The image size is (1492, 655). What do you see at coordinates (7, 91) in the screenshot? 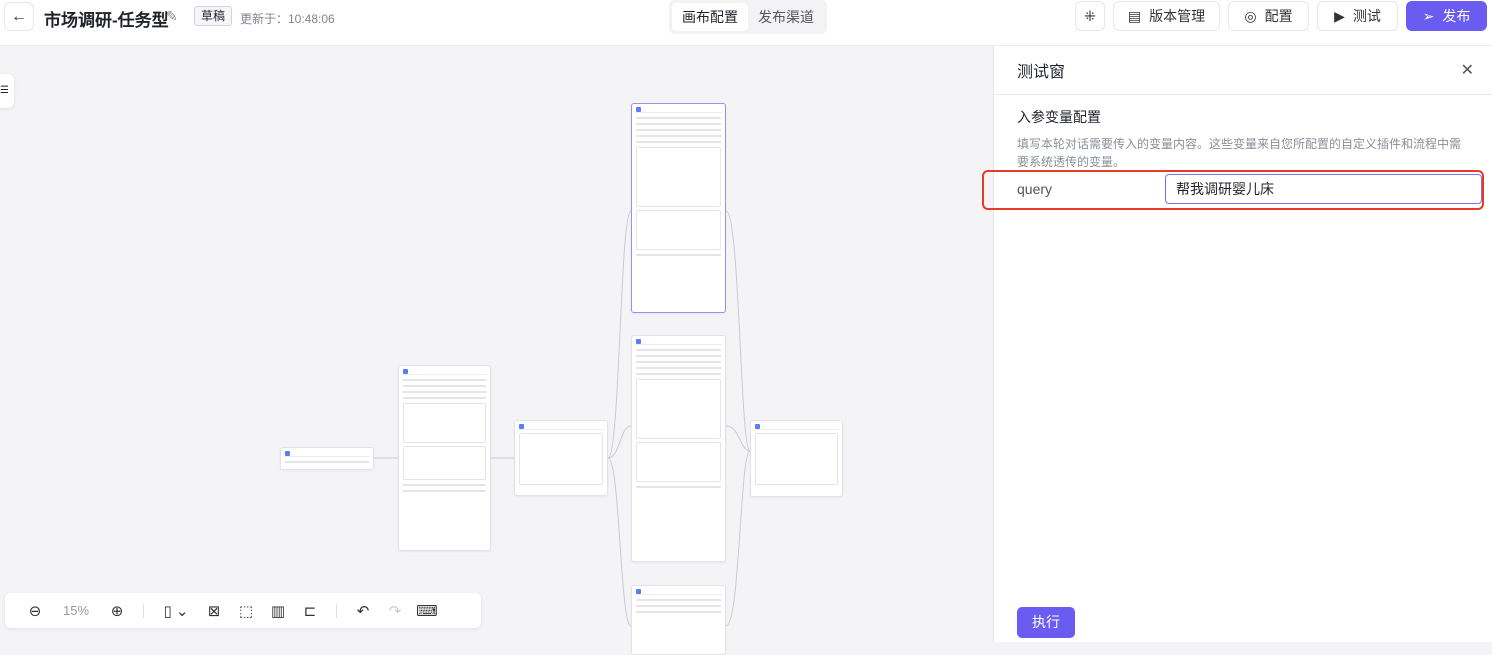
I see `sidebar-toggle: ☰` at bounding box center [7, 91].